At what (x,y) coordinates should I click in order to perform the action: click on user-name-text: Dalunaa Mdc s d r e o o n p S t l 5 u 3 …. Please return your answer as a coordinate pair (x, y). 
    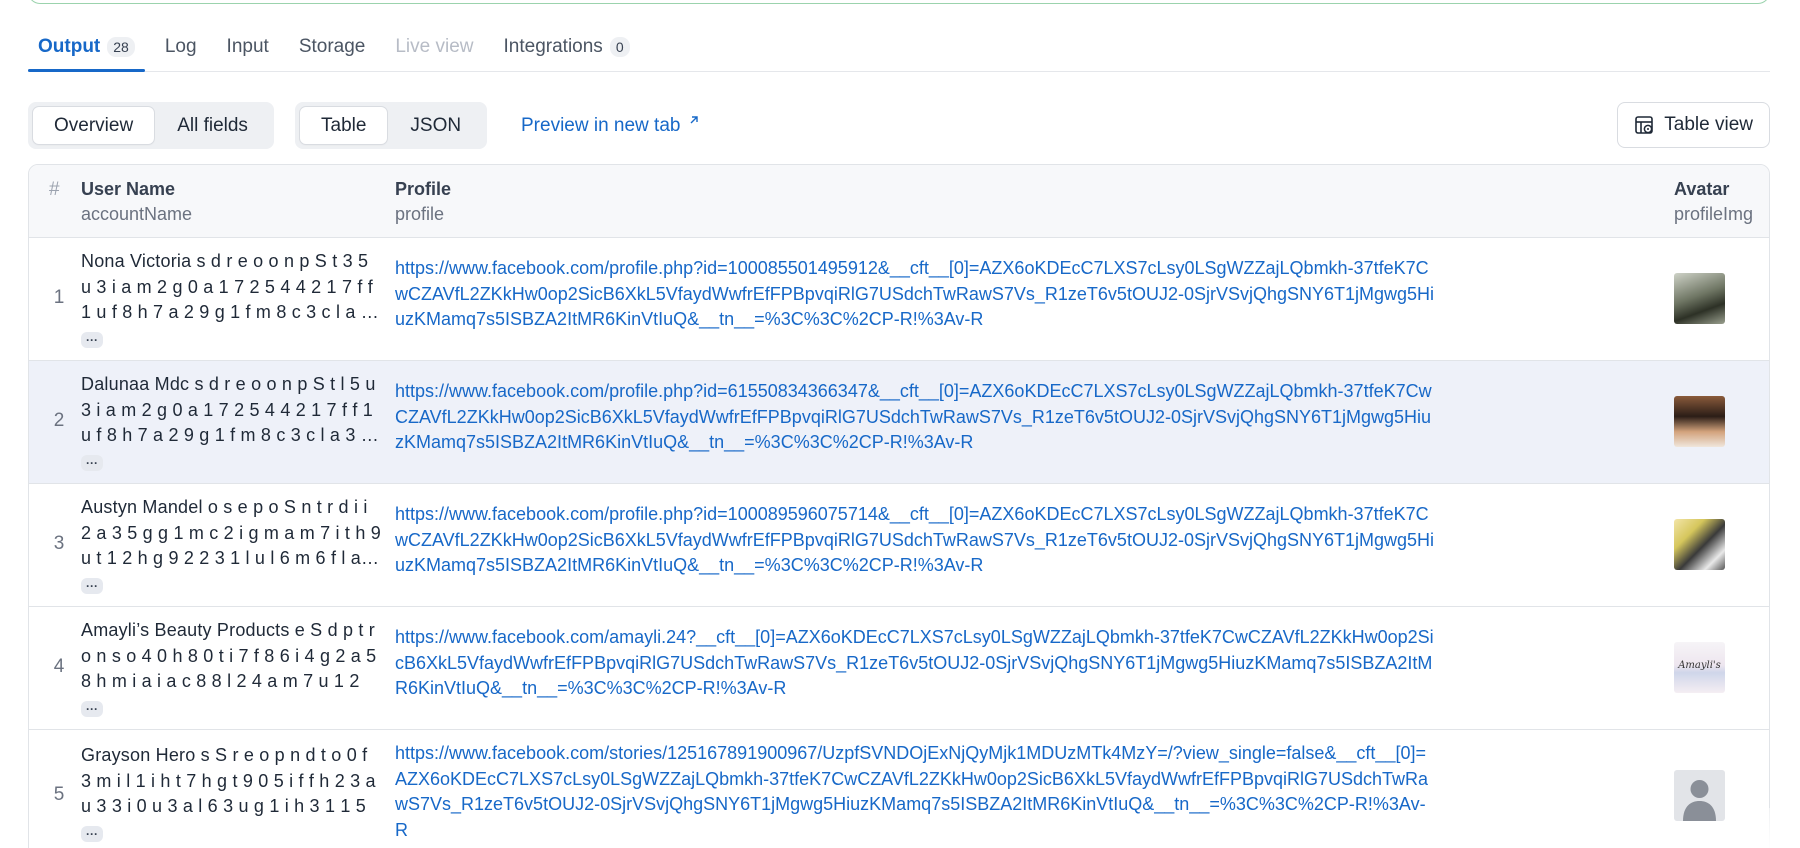
    Looking at the image, I should click on (228, 409).